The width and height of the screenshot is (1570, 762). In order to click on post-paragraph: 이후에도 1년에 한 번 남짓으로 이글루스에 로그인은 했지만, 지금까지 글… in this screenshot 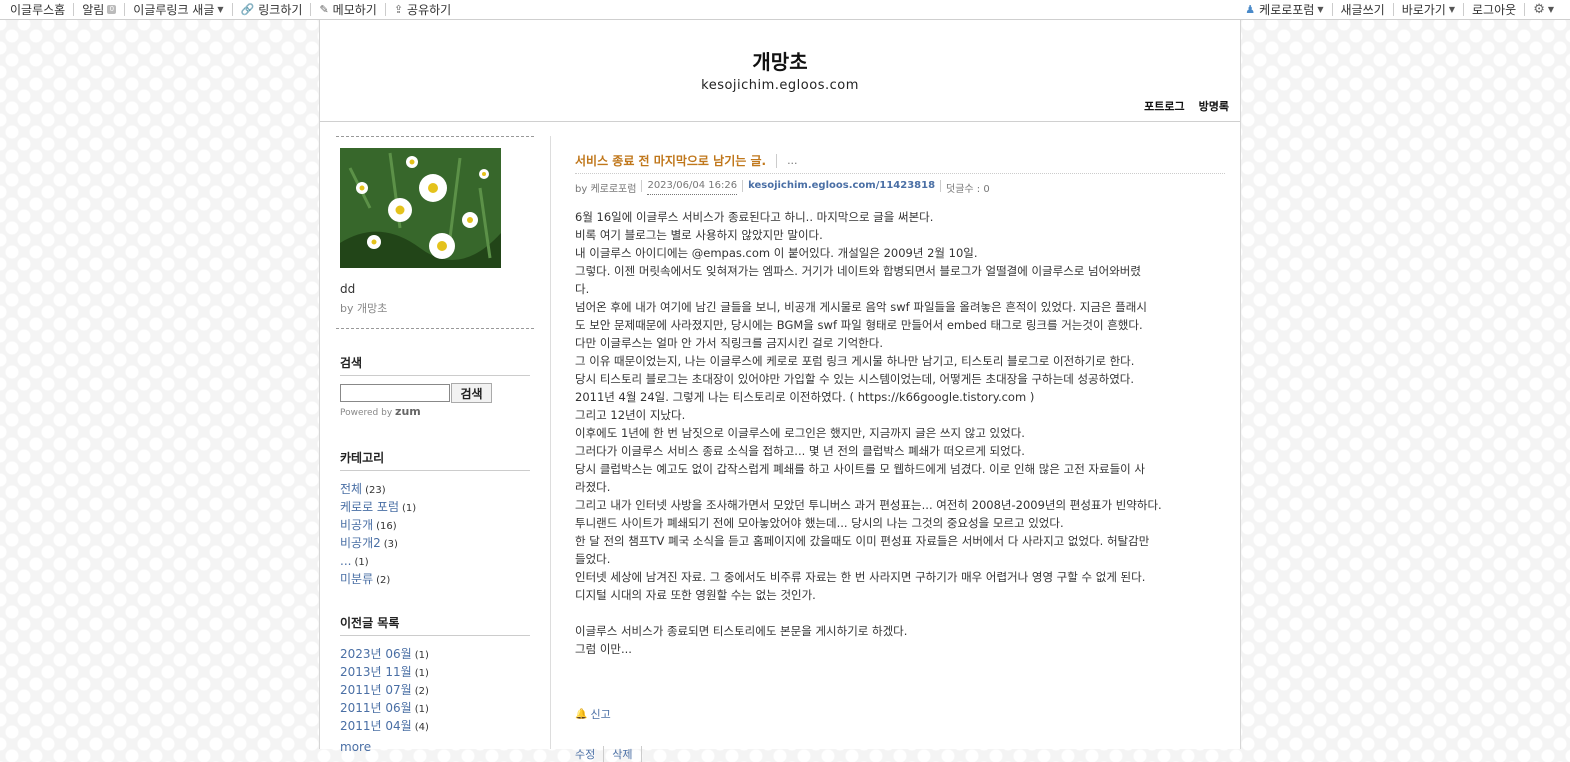, I will do `click(800, 433)`.